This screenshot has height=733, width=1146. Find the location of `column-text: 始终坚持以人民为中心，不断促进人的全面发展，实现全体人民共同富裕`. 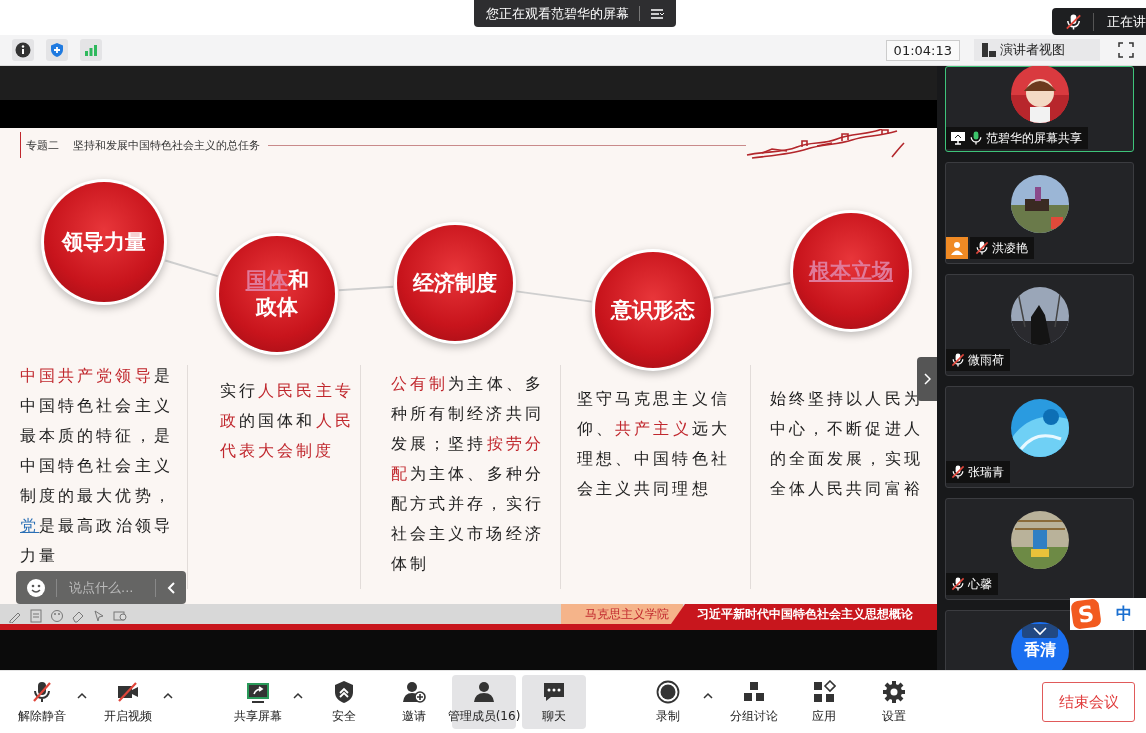

column-text: 始终坚持以人民为中心，不断促进人的全面发展，实现全体人民共同富裕 is located at coordinates (847, 444).